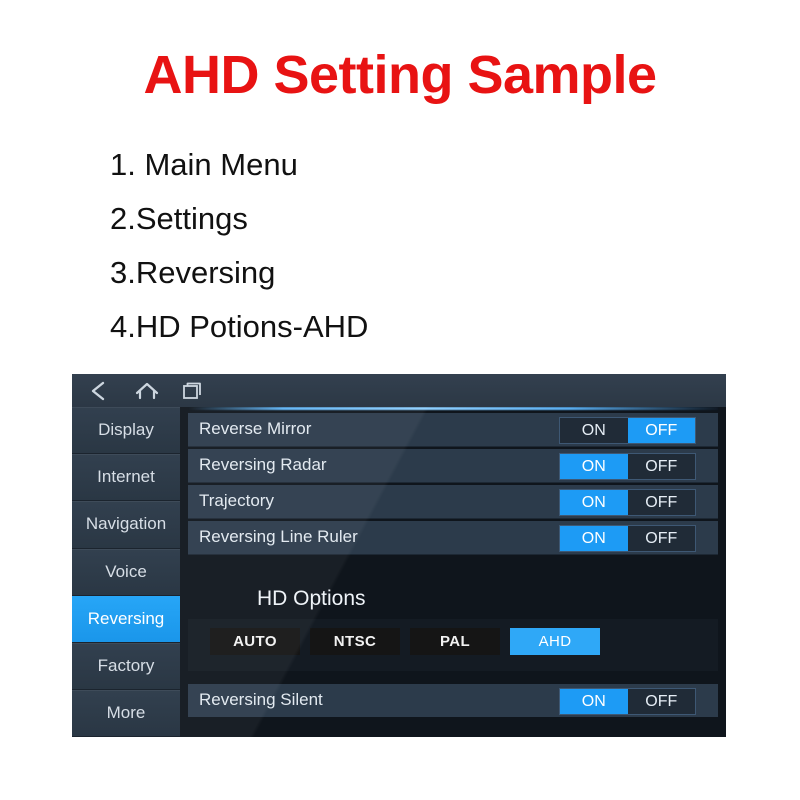 This screenshot has width=800, height=800. What do you see at coordinates (278, 536) in the screenshot?
I see `row-label: Reversing Line Ruler` at bounding box center [278, 536].